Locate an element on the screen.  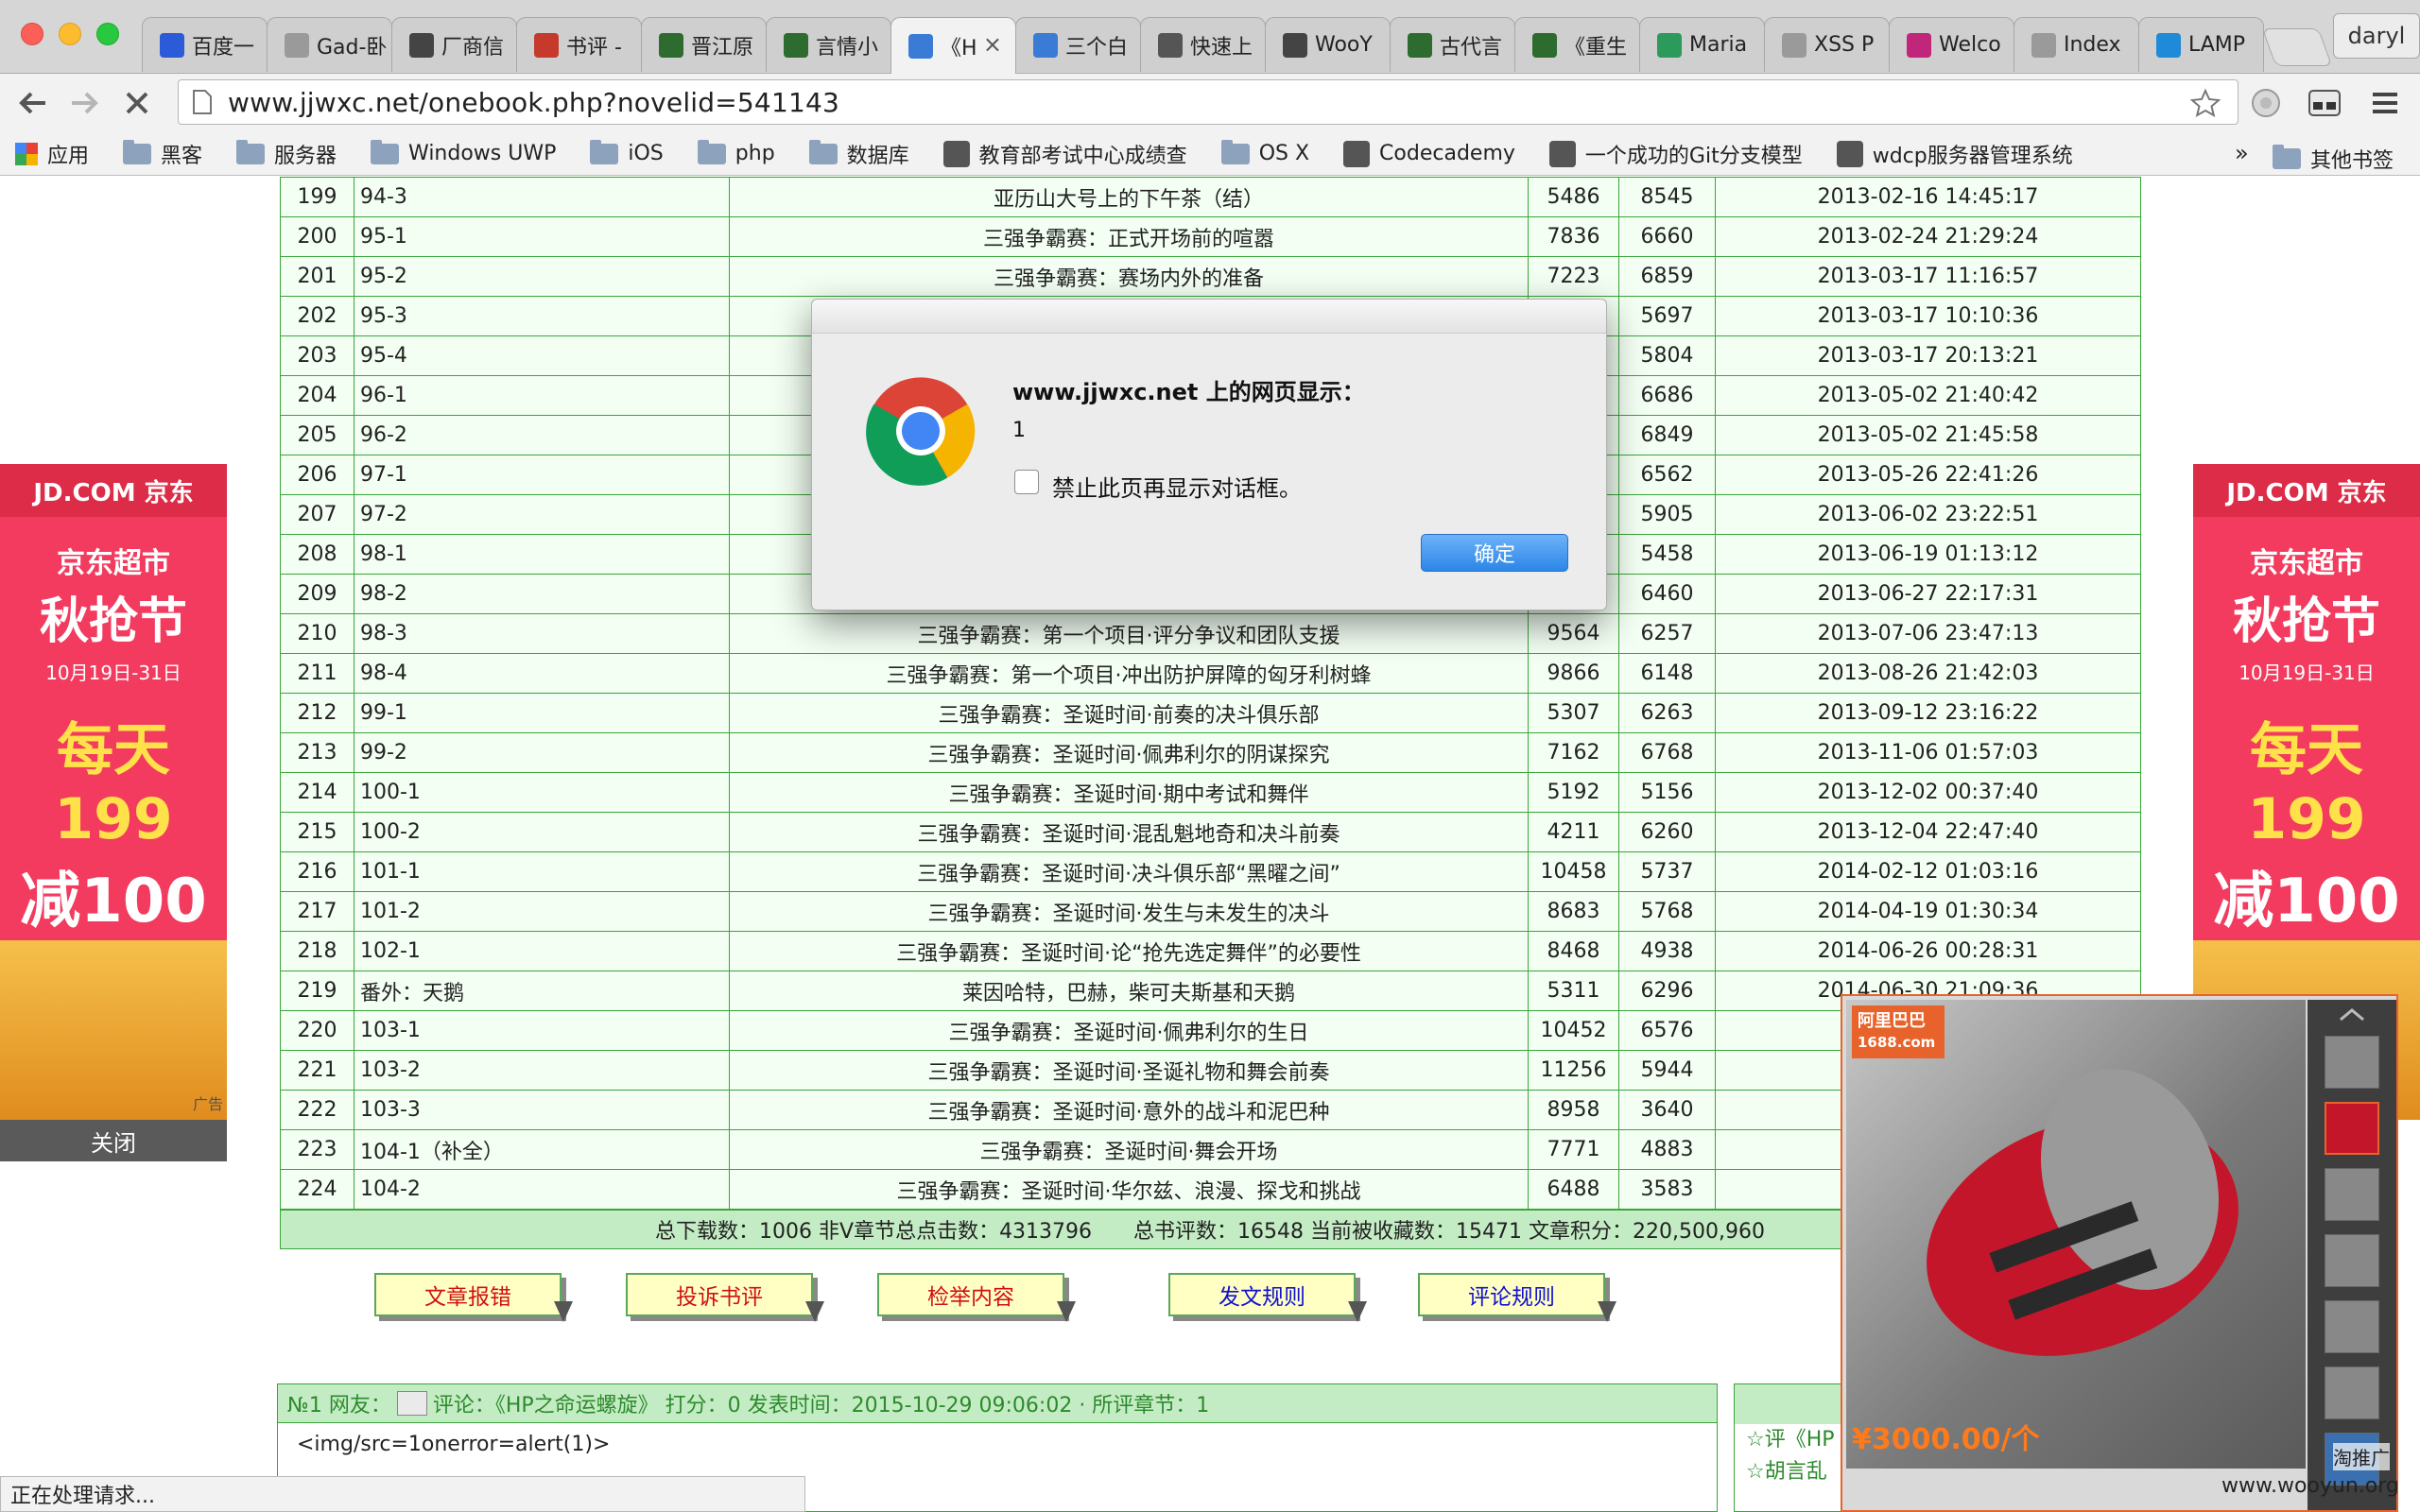
chapter-title-cell: 三强争霸赛：第一个项目·冲出防护屏障的匈牙利树蜂 is located at coordinates (1129, 673).